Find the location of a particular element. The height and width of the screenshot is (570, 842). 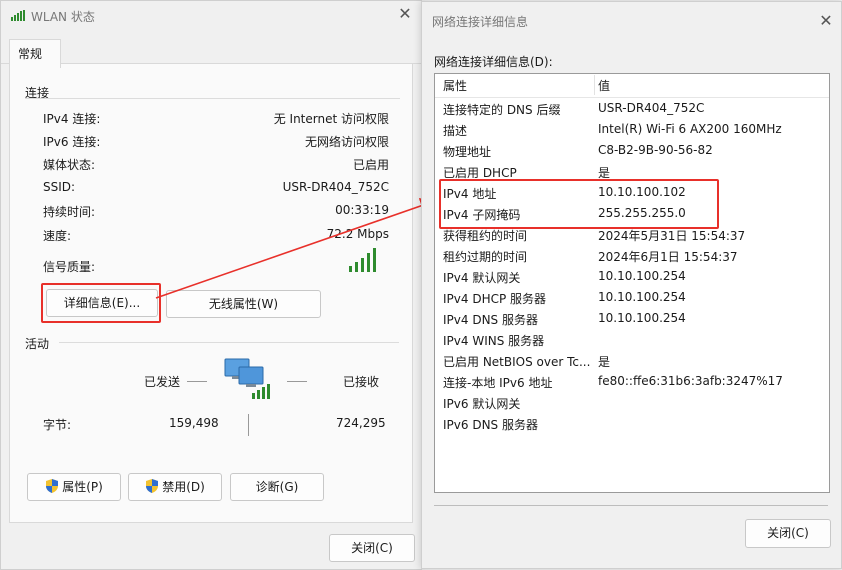

sent-line is located at coordinates (197, 381).